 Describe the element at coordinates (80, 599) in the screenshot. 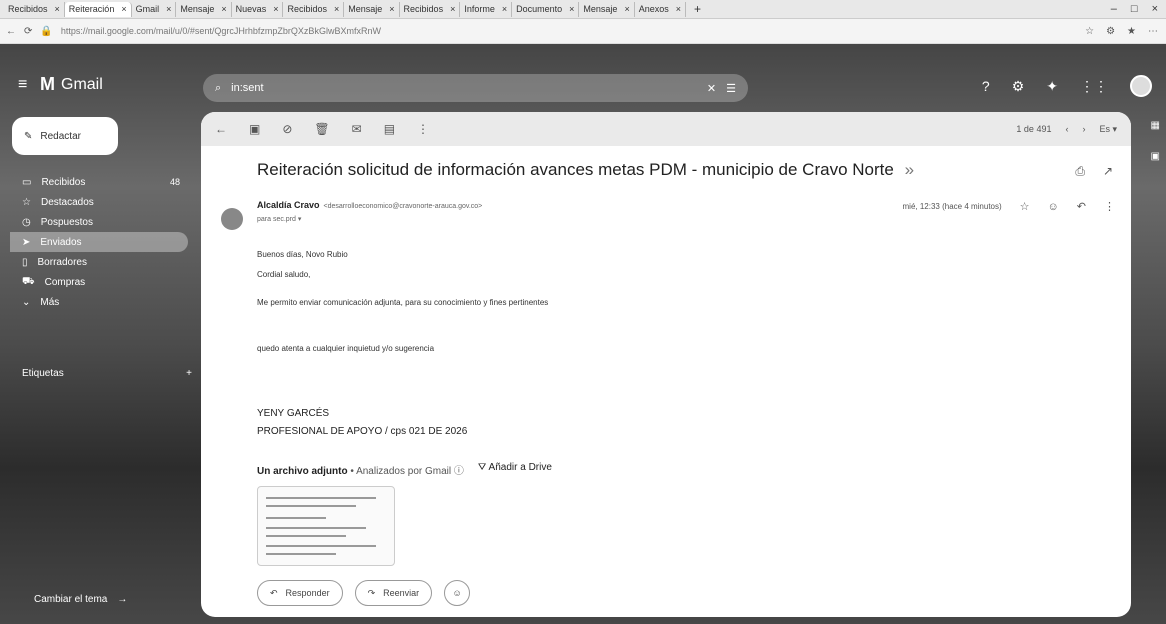

I see `change-theme-link: Cambiar el tema →` at that location.